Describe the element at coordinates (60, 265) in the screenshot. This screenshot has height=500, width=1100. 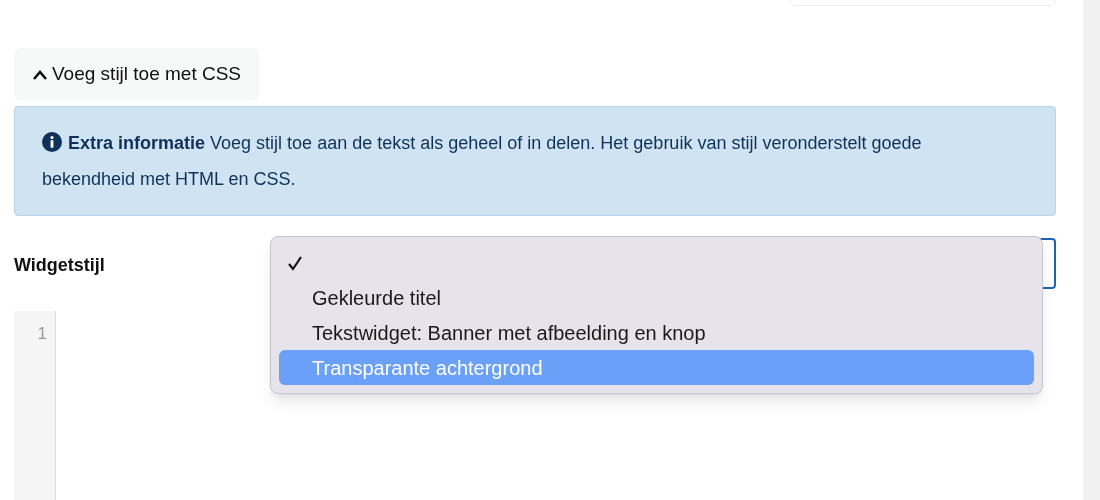
I see `field-label: Widgetstijl` at that location.